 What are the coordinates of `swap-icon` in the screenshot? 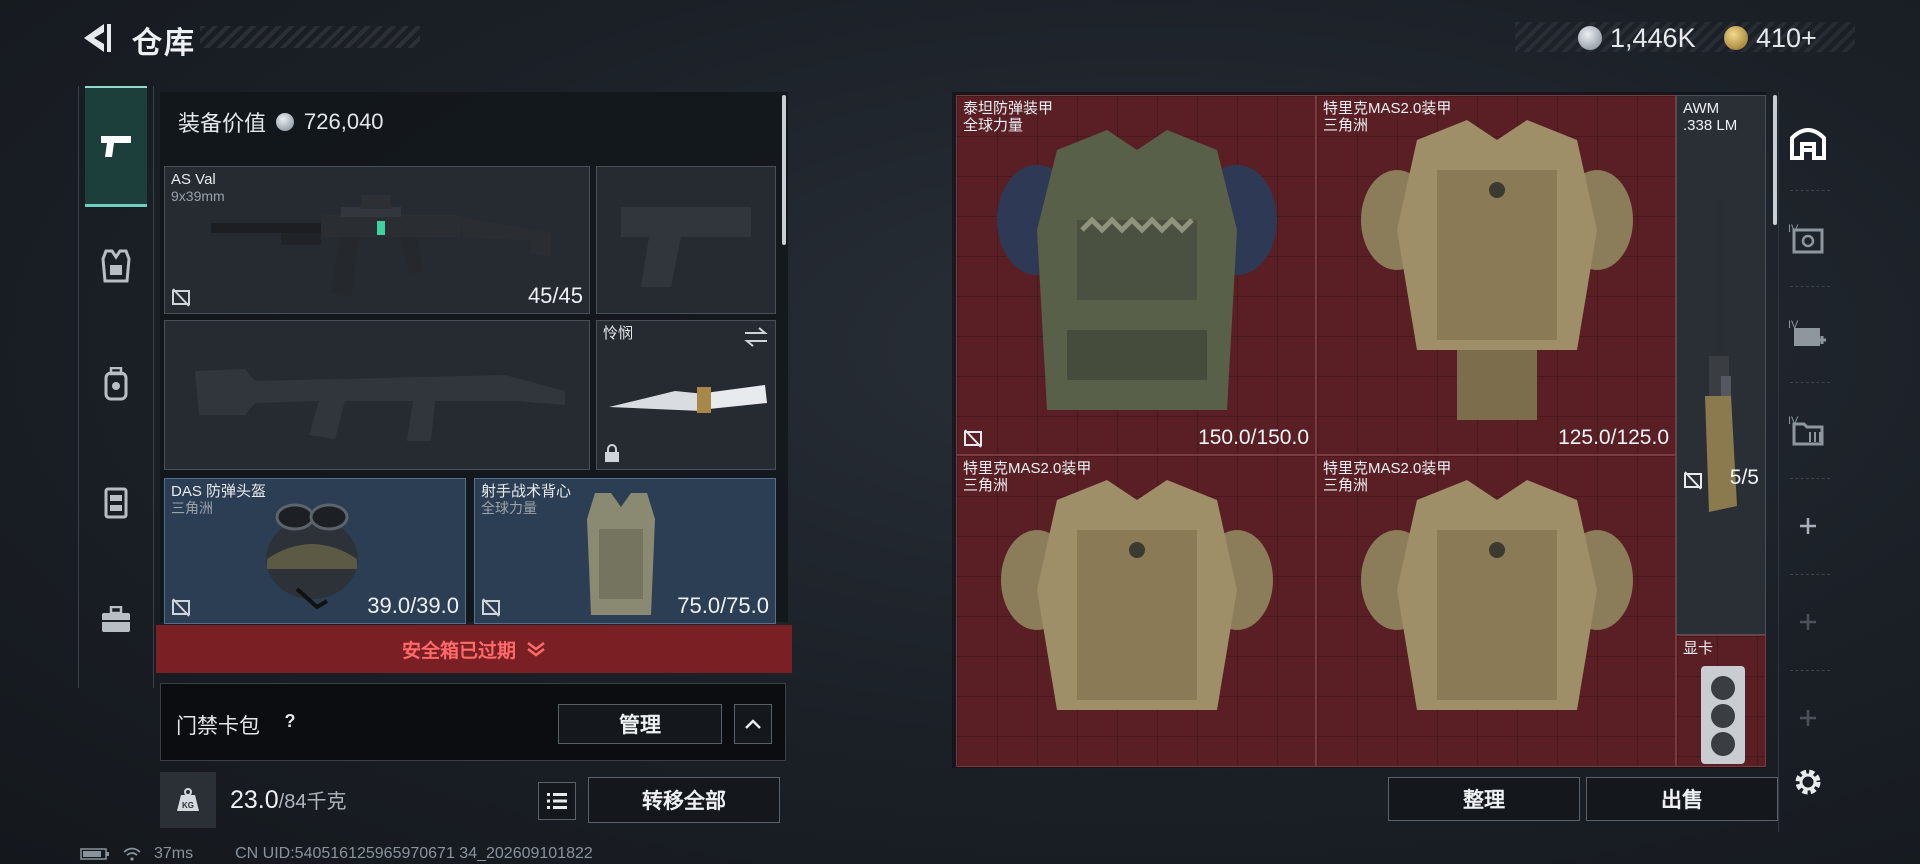 It's located at (756, 337).